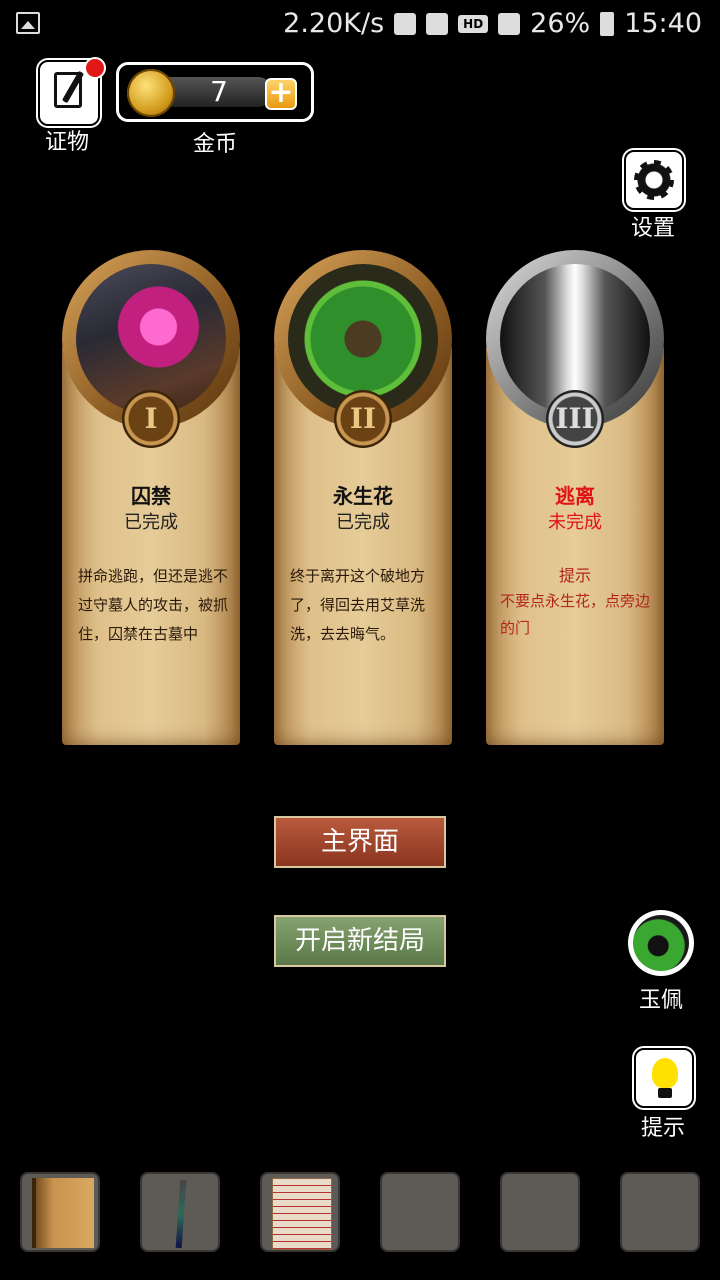 The width and height of the screenshot is (720, 1280). Describe the element at coordinates (660, 1000) in the screenshot. I see `jade-label: 玉佩` at that location.